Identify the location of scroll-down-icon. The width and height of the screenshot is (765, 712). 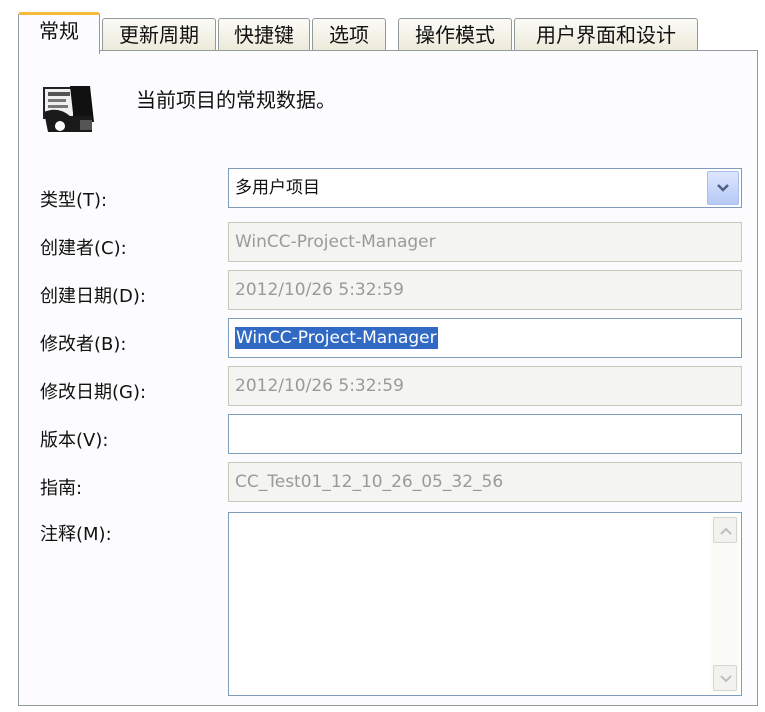
(725, 678).